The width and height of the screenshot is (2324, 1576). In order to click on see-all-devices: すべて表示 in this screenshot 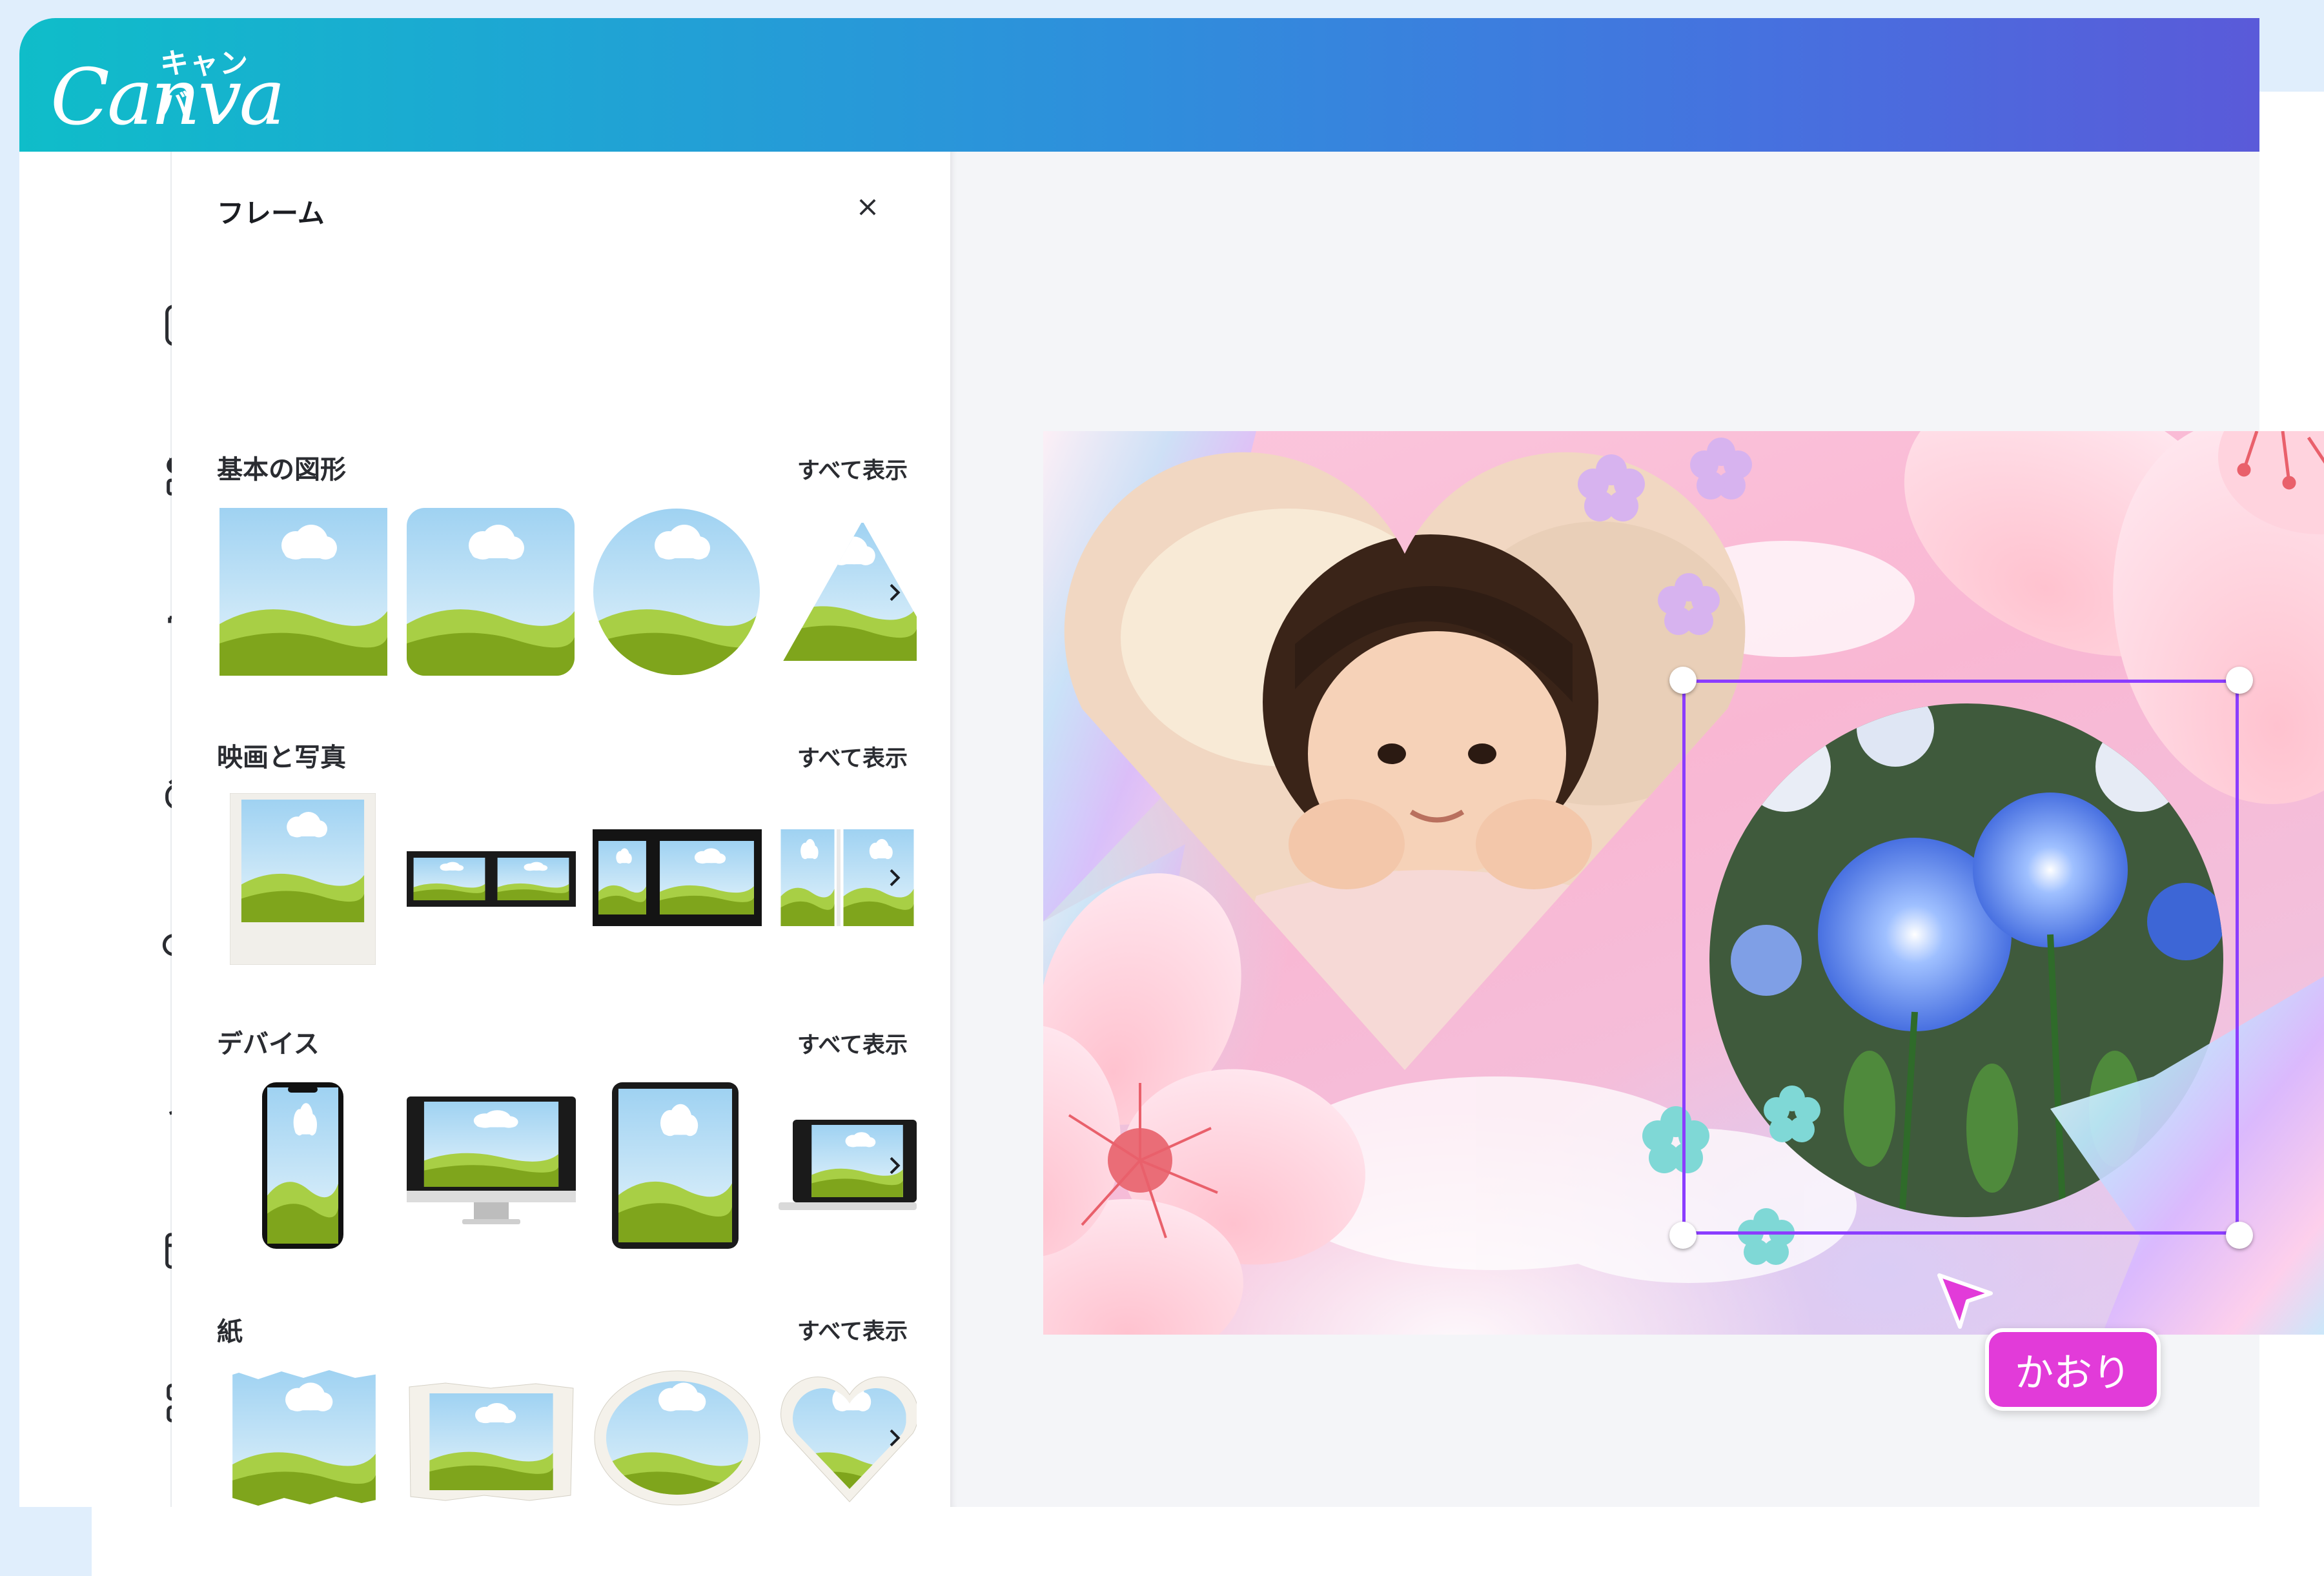, I will do `click(852, 1043)`.